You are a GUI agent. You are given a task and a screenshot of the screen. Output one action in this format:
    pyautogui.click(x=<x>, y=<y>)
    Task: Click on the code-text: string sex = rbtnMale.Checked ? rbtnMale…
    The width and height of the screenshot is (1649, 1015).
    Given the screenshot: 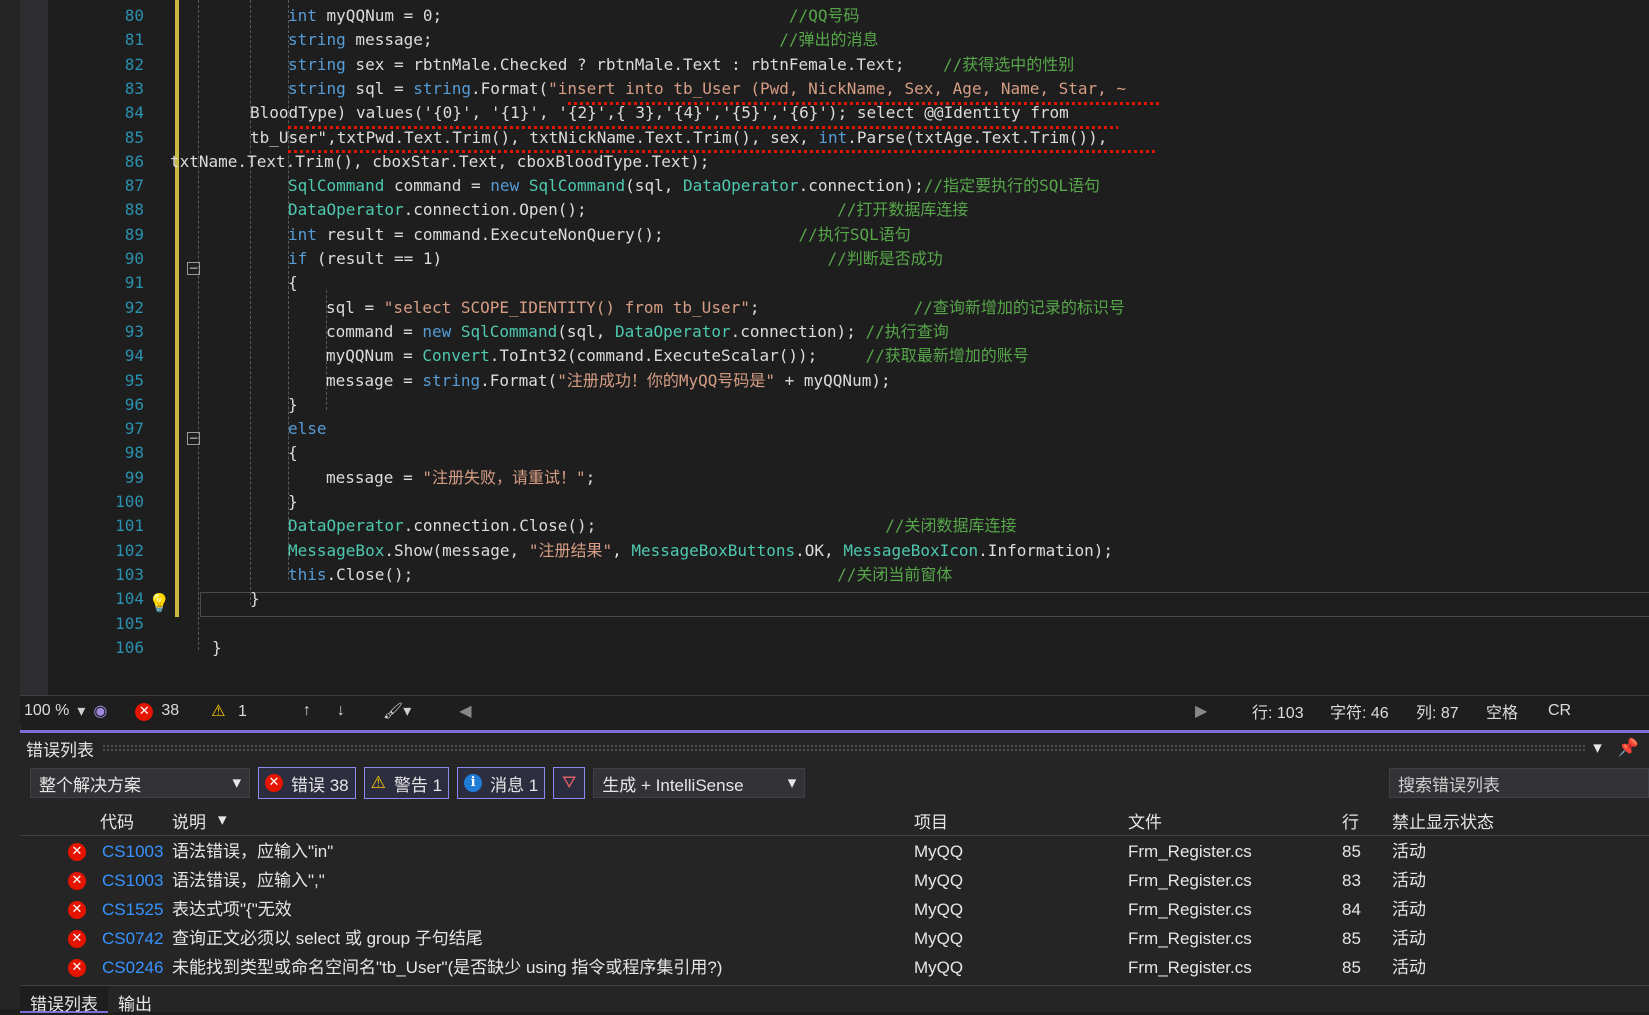 What is the action you would take?
    pyautogui.click(x=681, y=64)
    